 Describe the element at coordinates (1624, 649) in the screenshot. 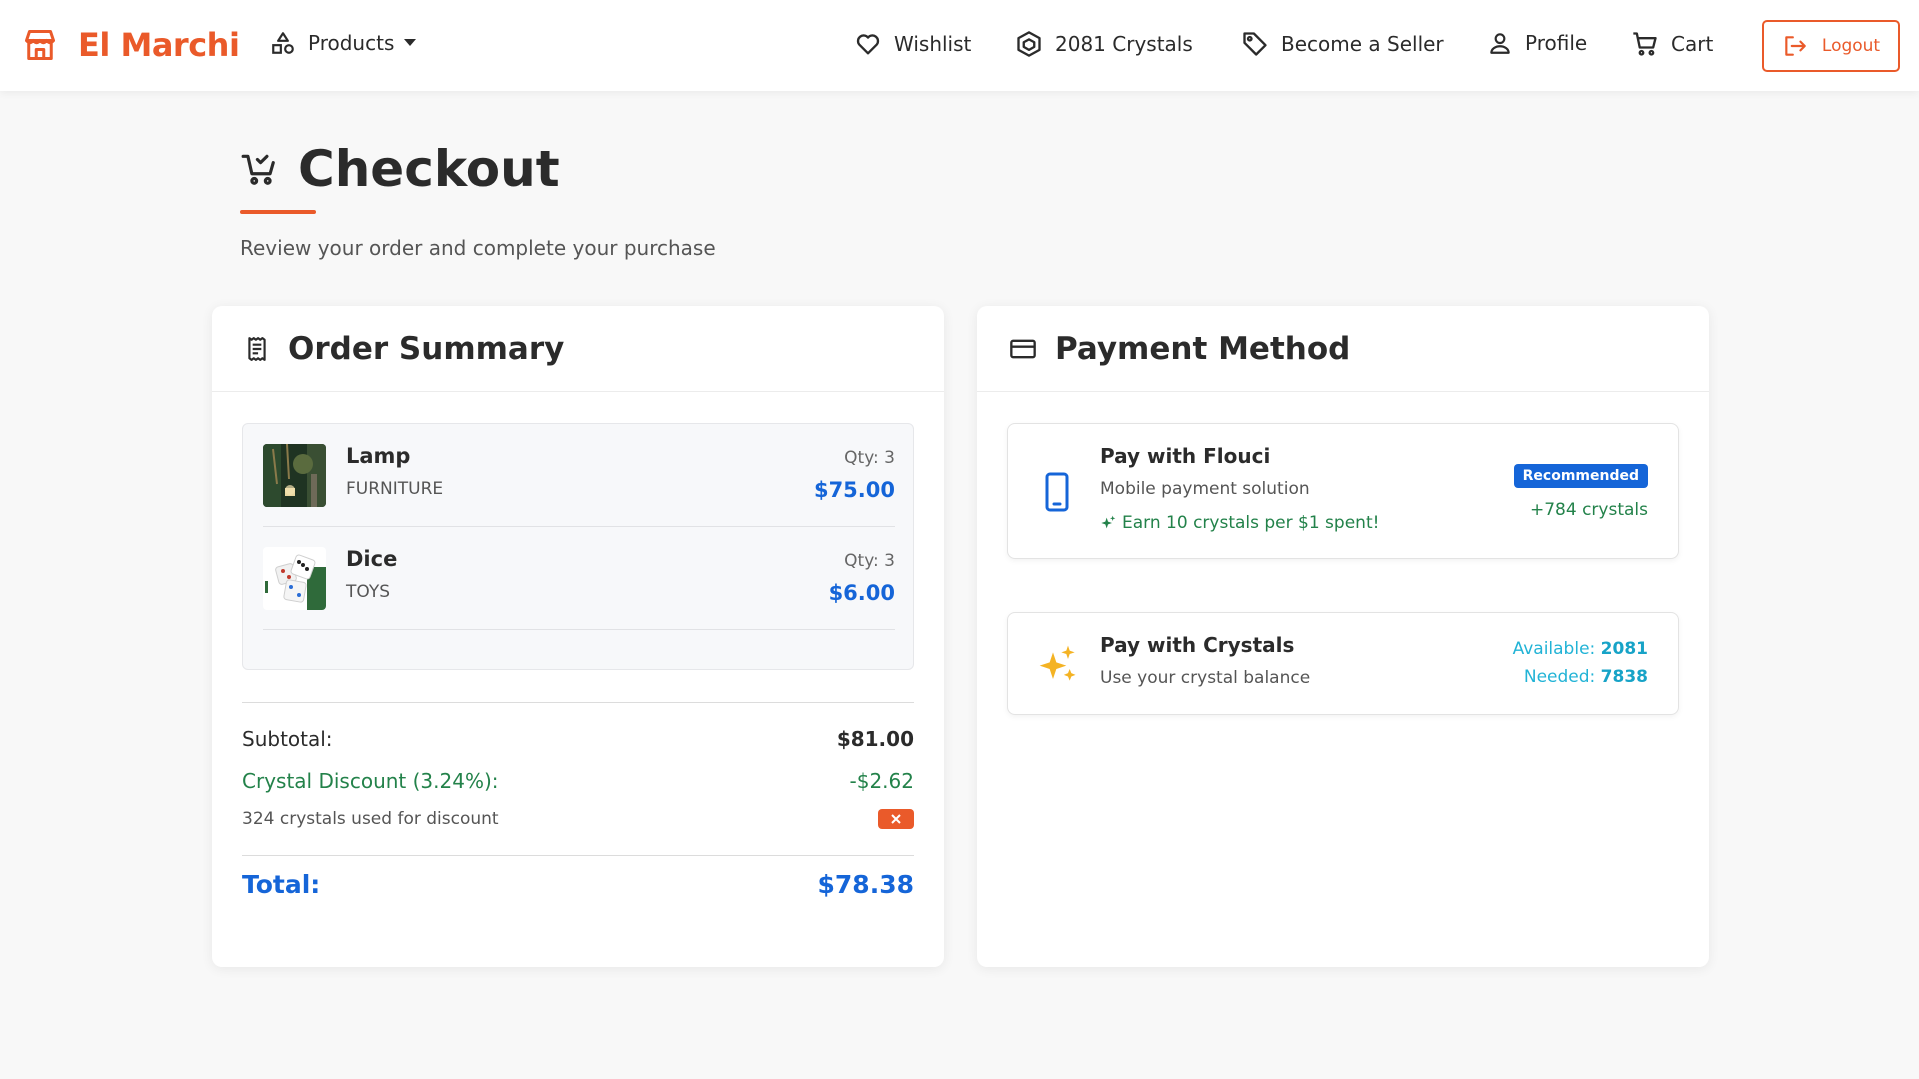

I see `available-value: 2081` at that location.